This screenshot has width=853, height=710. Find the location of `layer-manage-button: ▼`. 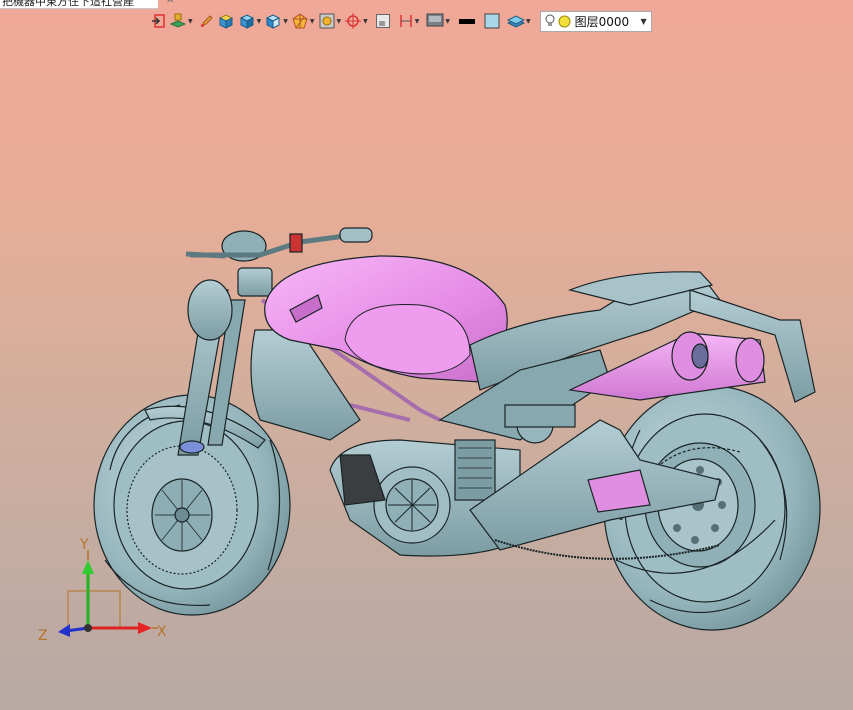

layer-manage-button: ▼ is located at coordinates (181, 21).